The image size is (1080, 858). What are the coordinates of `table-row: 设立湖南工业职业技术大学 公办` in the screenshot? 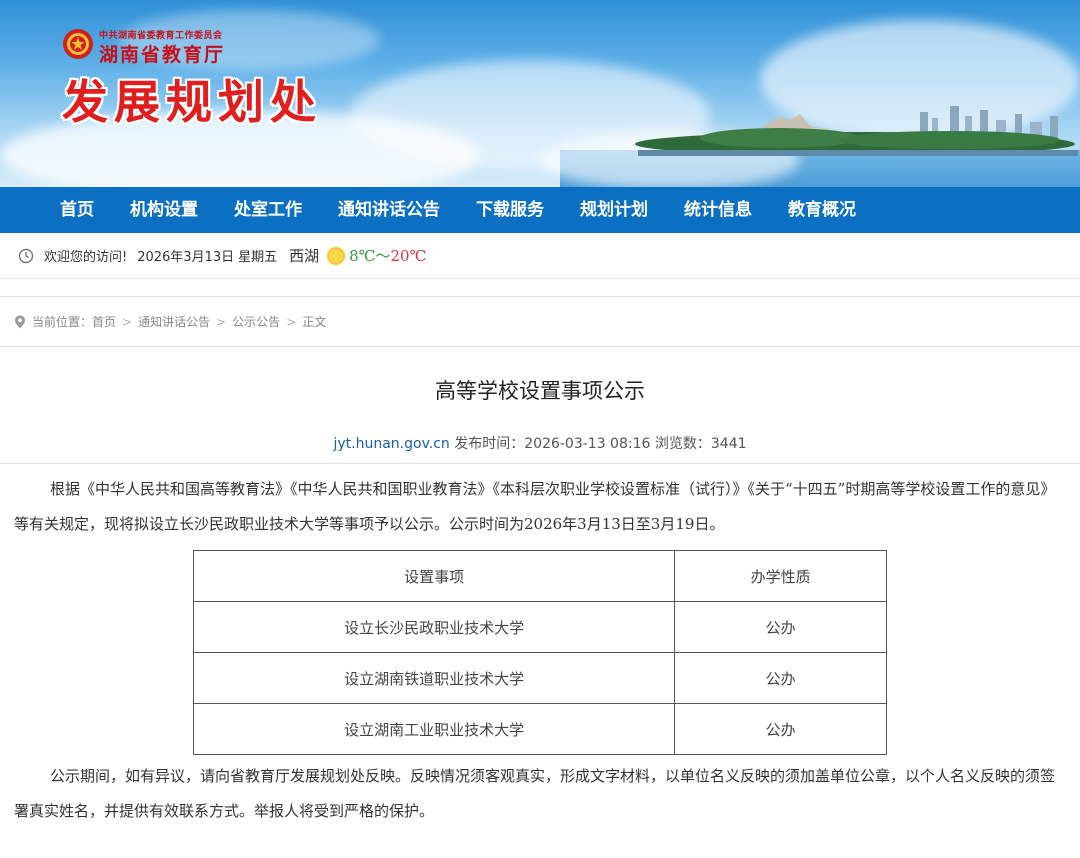 It's located at (539, 729).